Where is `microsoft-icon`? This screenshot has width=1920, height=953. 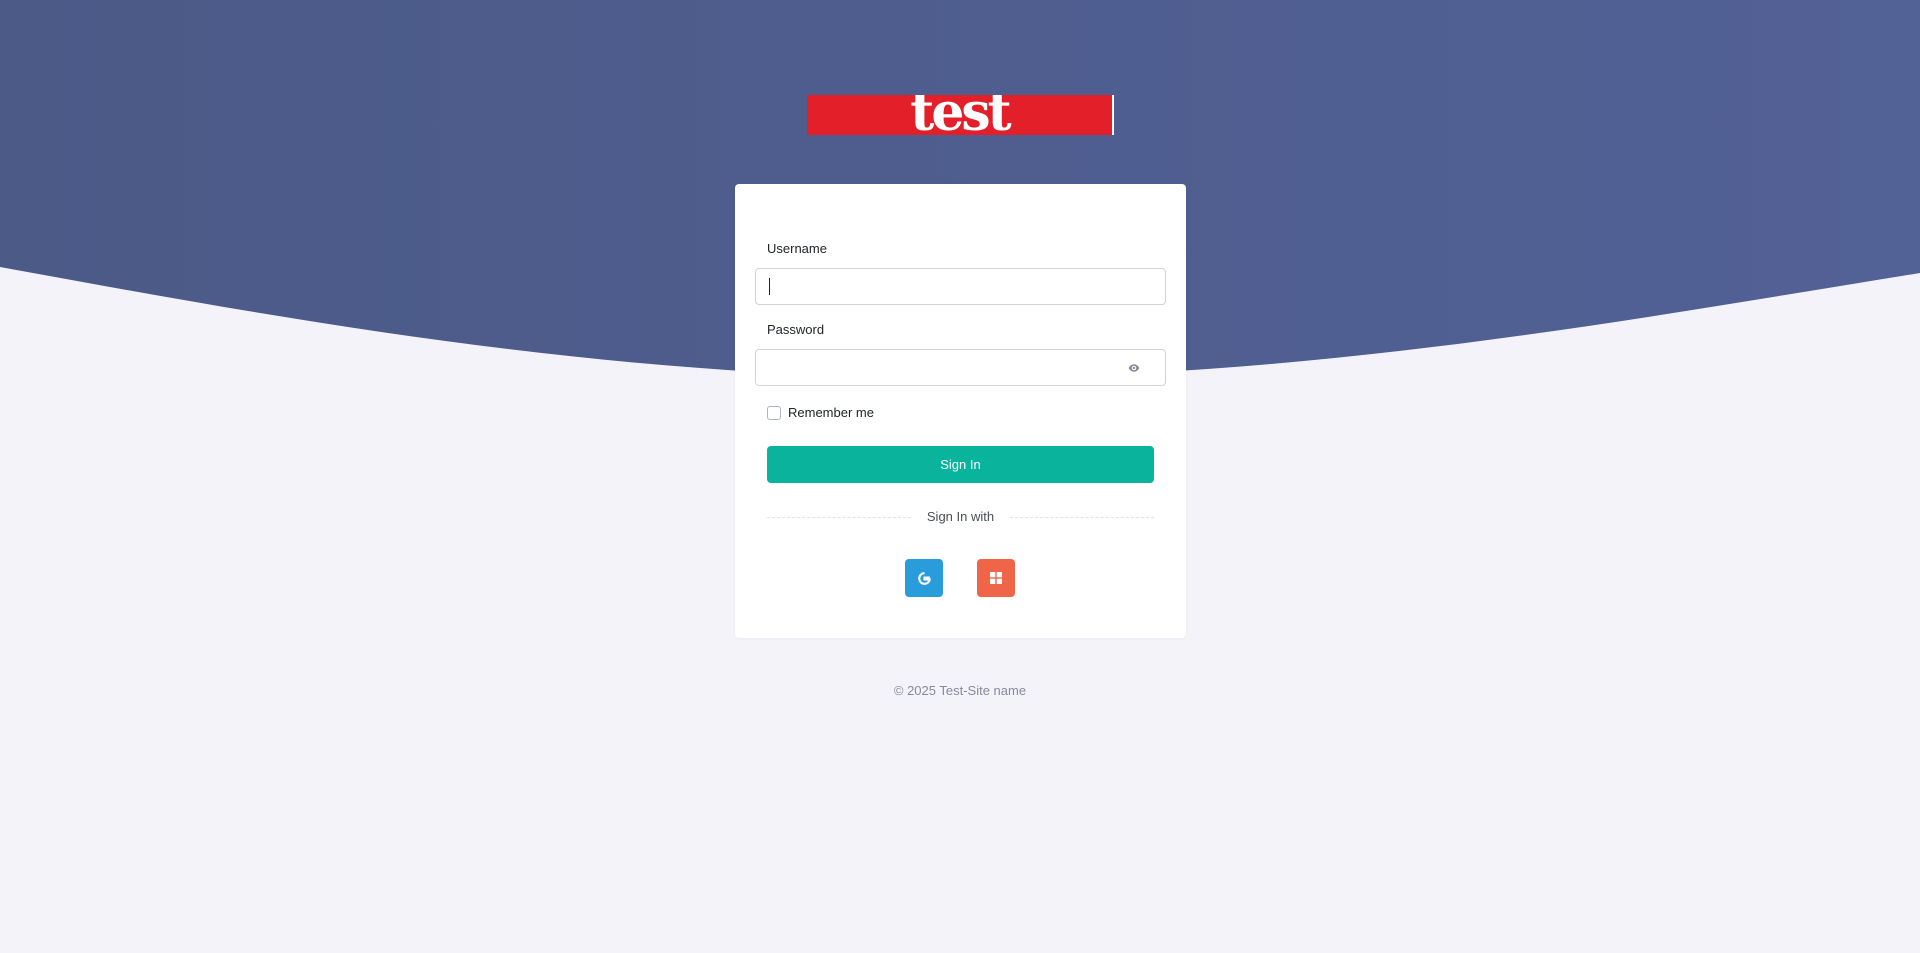
microsoft-icon is located at coordinates (996, 578).